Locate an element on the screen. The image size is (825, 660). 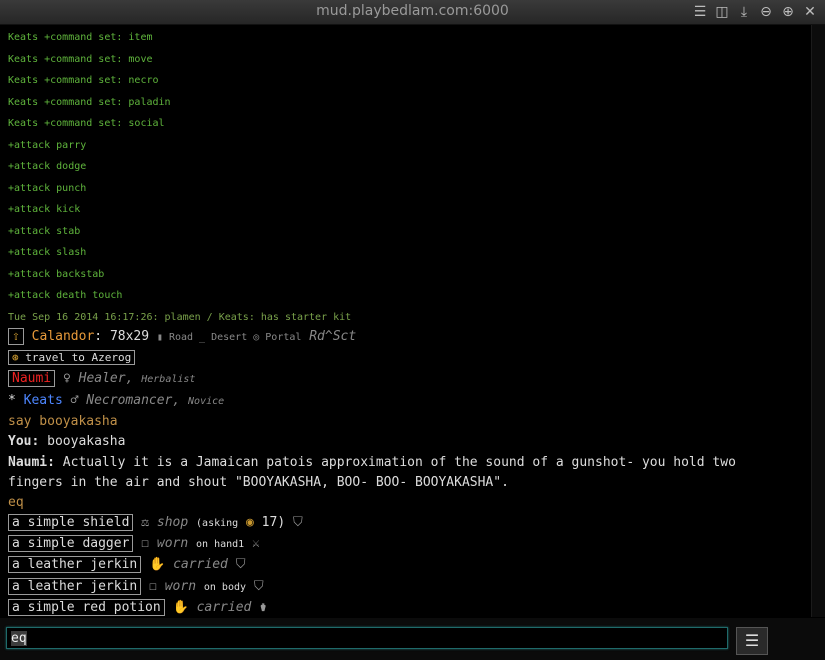
potion-icon: ⚱ is located at coordinates (263, 607).